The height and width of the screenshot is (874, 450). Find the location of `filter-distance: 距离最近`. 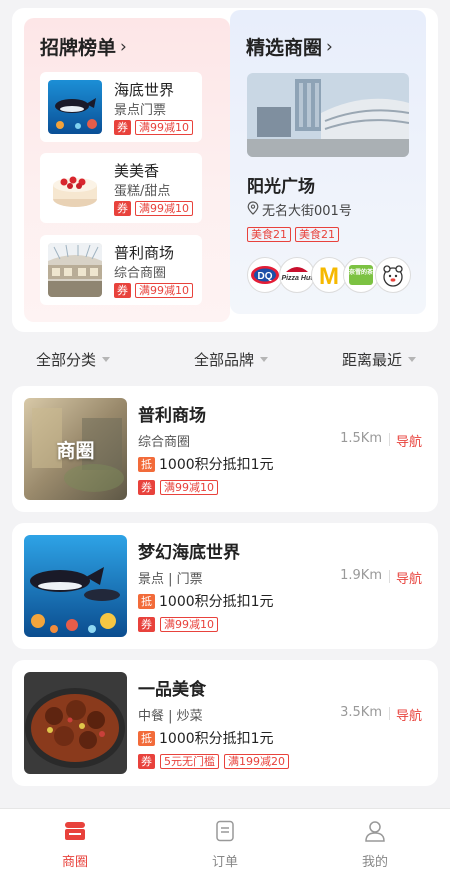

filter-distance: 距离最近 is located at coordinates (379, 359).